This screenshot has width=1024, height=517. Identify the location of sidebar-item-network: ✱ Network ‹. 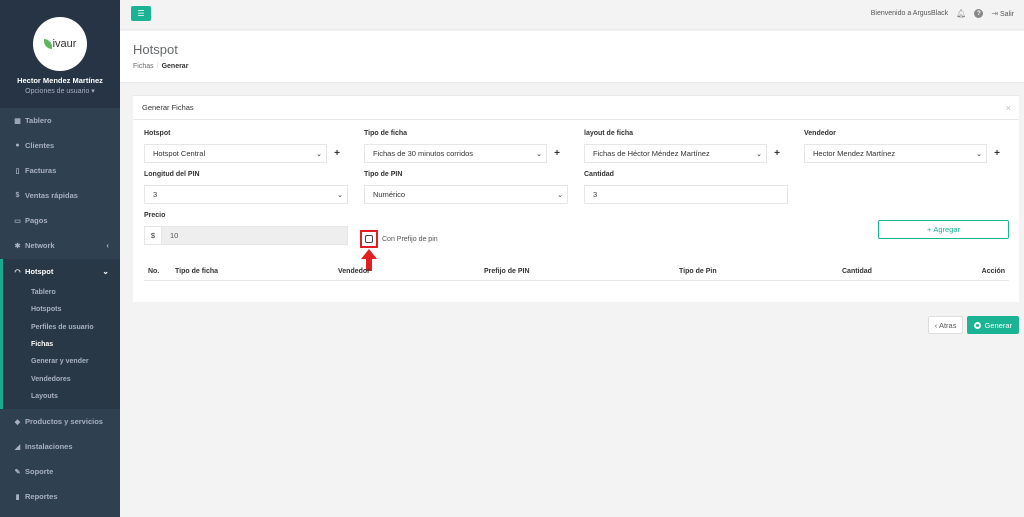
(60, 245).